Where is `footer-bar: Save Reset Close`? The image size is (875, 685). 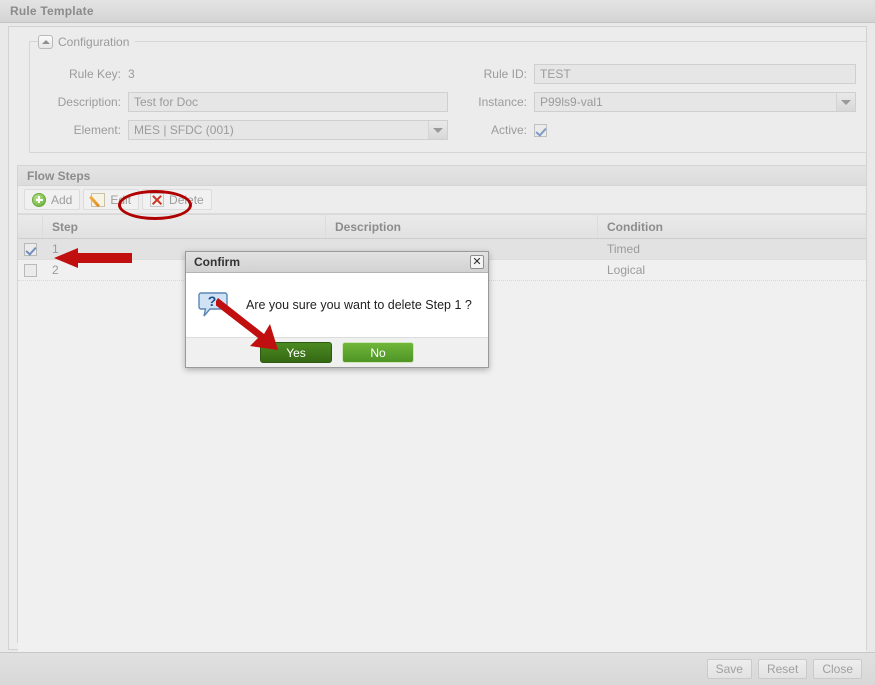 footer-bar: Save Reset Close is located at coordinates (437, 668).